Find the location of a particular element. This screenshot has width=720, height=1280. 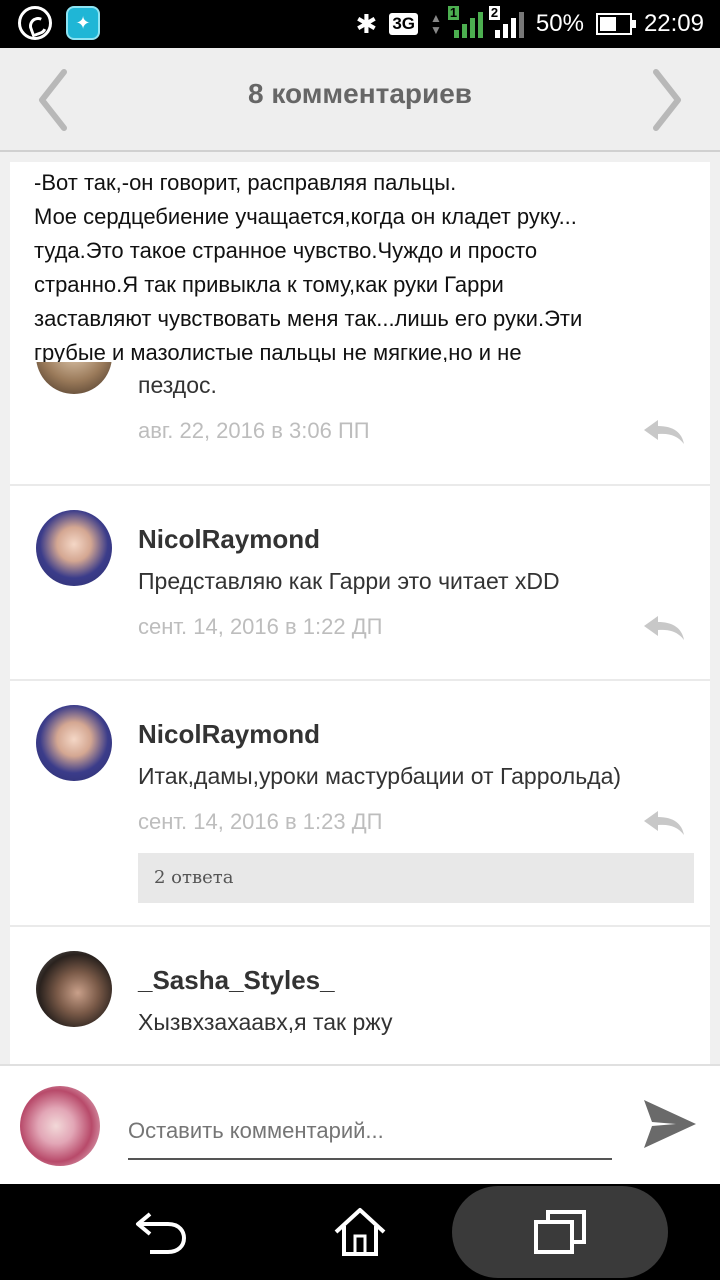

comment-text: Хызвхзахаавх,я так ржу is located at coordinates (265, 1022).